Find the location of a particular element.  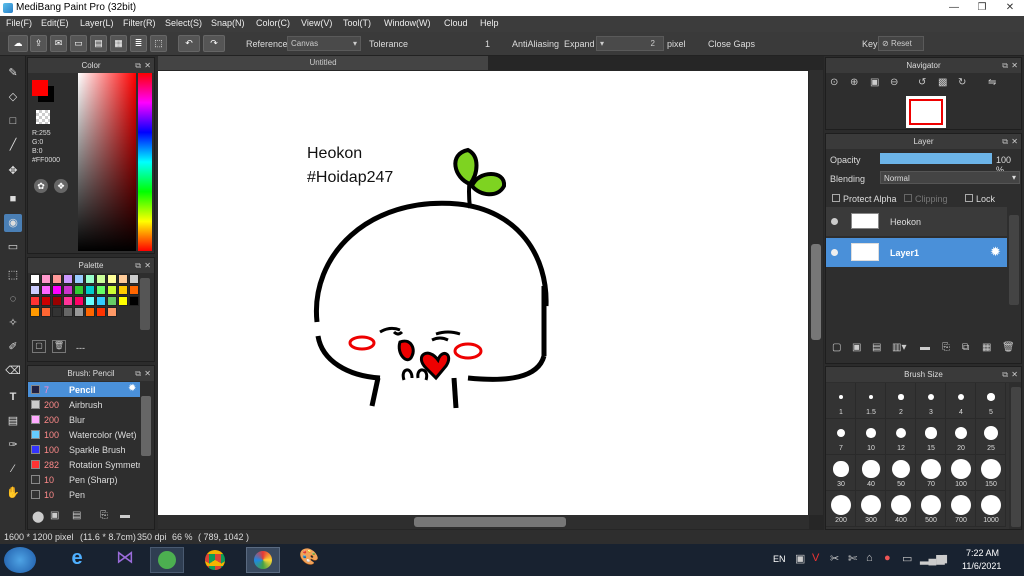

brush-size-cell: 30 is located at coordinates (841, 473).